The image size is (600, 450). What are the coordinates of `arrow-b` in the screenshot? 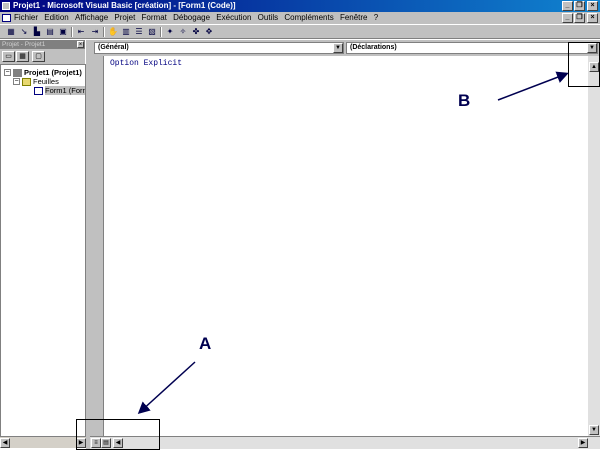 It's located at (533, 86).